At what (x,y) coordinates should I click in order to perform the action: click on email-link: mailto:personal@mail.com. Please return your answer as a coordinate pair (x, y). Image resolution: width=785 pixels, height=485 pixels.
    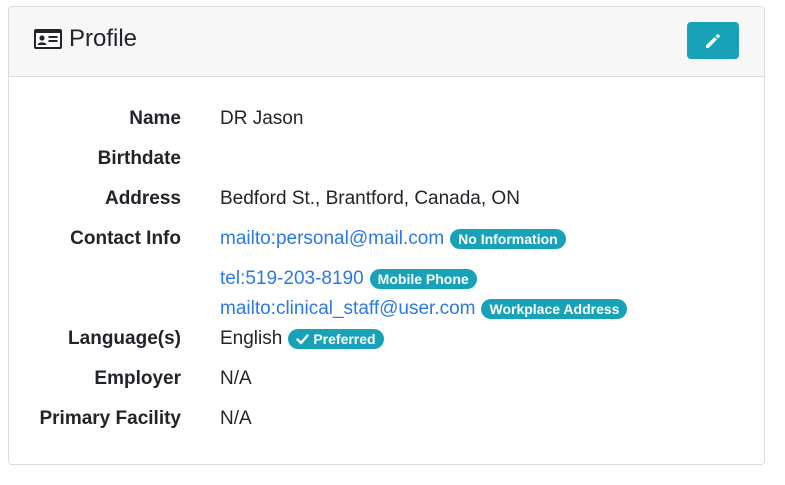
    Looking at the image, I should click on (332, 239).